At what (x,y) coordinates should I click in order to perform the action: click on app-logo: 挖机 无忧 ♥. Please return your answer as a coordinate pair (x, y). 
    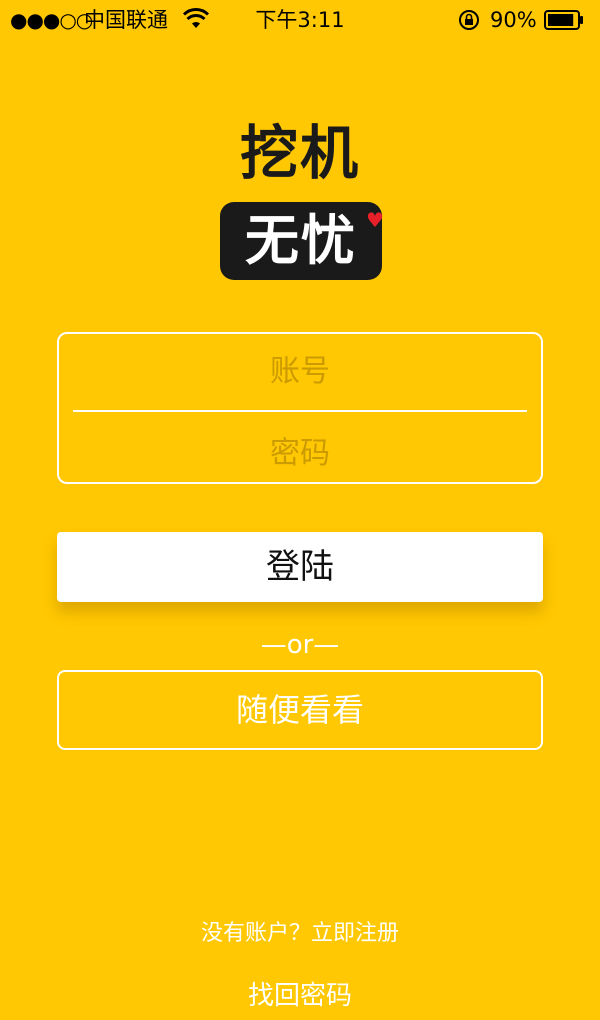
    Looking at the image, I should click on (300, 203).